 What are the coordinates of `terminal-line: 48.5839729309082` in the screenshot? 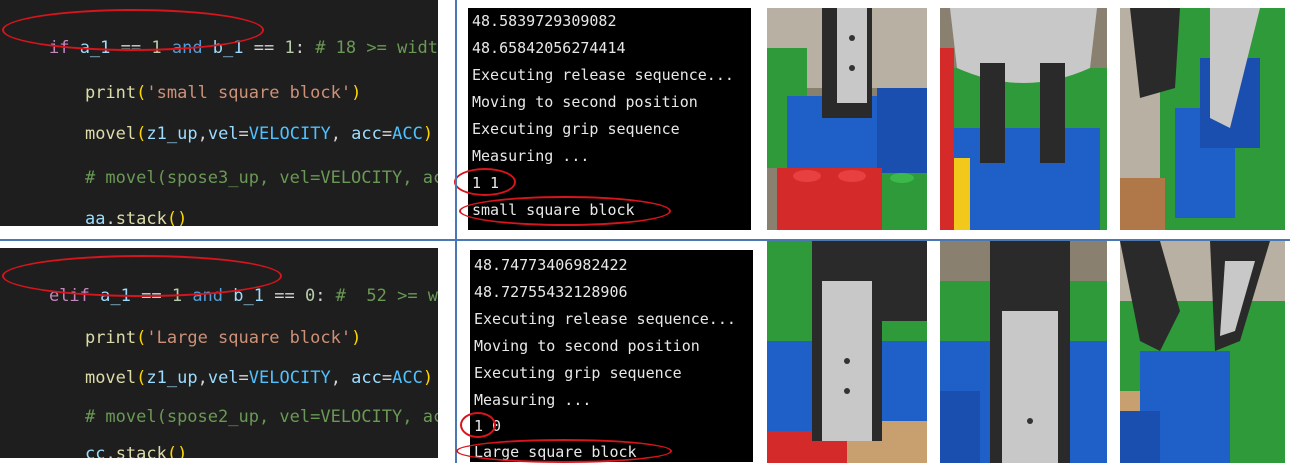 It's located at (544, 21).